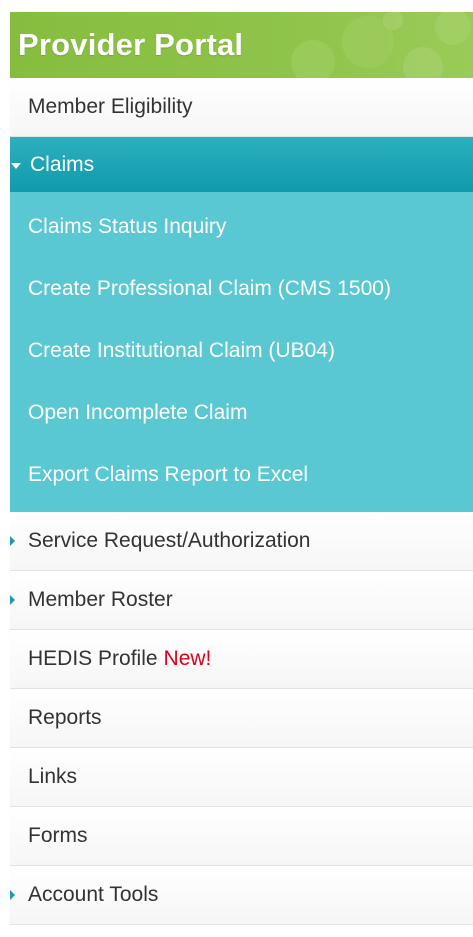  Describe the element at coordinates (169, 540) in the screenshot. I see `menu-item-label: Service Request/Authorization` at that location.